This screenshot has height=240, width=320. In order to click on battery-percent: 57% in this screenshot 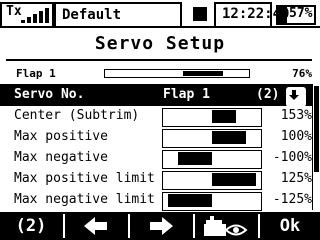, I will do `click(301, 13)`.